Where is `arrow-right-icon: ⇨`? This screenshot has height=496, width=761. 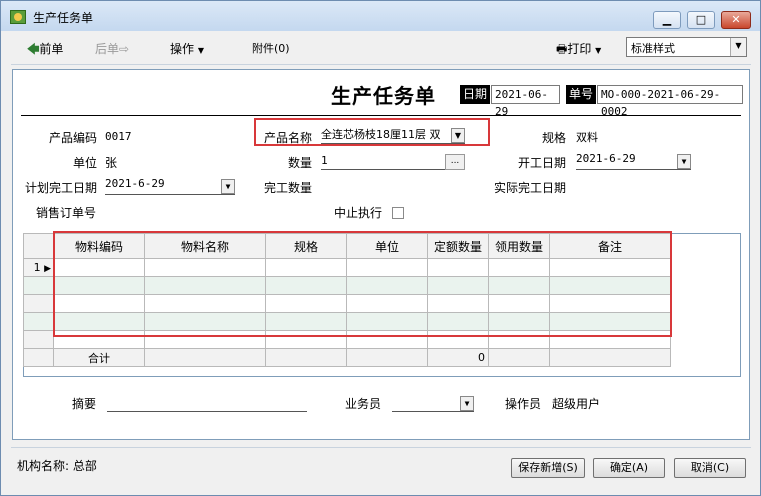 arrow-right-icon: ⇨ is located at coordinates (124, 49).